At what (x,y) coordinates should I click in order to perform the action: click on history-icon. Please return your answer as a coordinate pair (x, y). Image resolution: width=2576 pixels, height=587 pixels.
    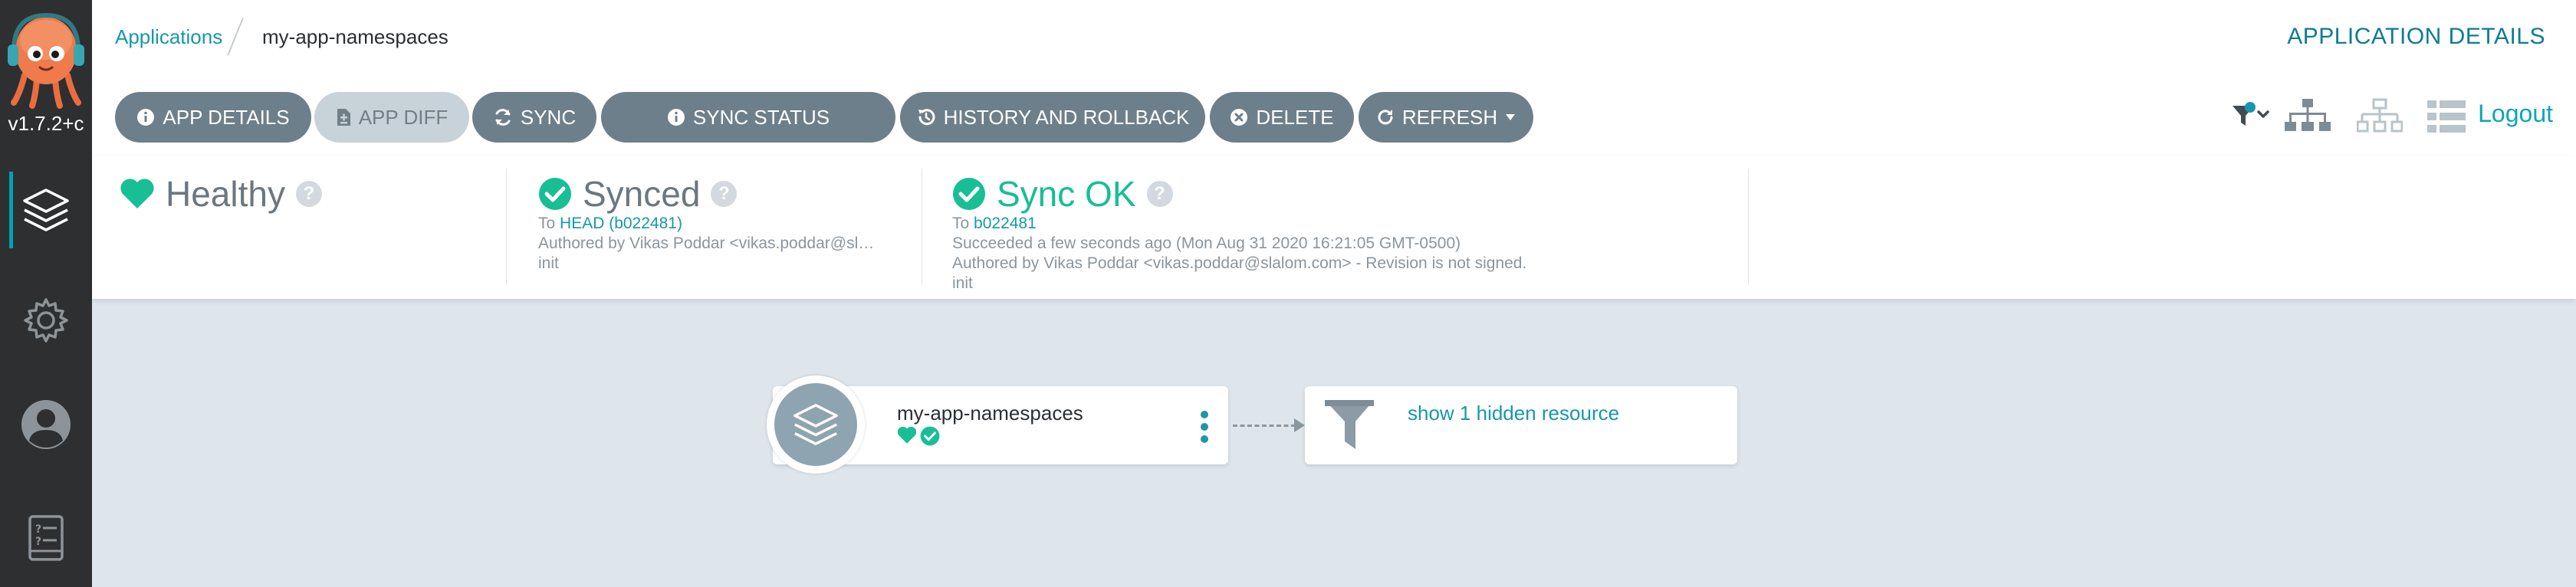
    Looking at the image, I should click on (927, 117).